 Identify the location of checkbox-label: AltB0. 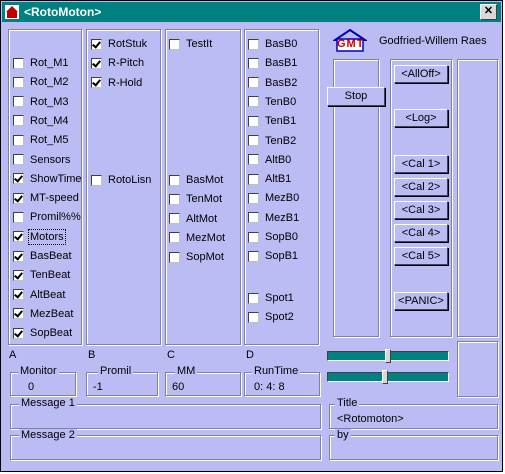
(278, 159).